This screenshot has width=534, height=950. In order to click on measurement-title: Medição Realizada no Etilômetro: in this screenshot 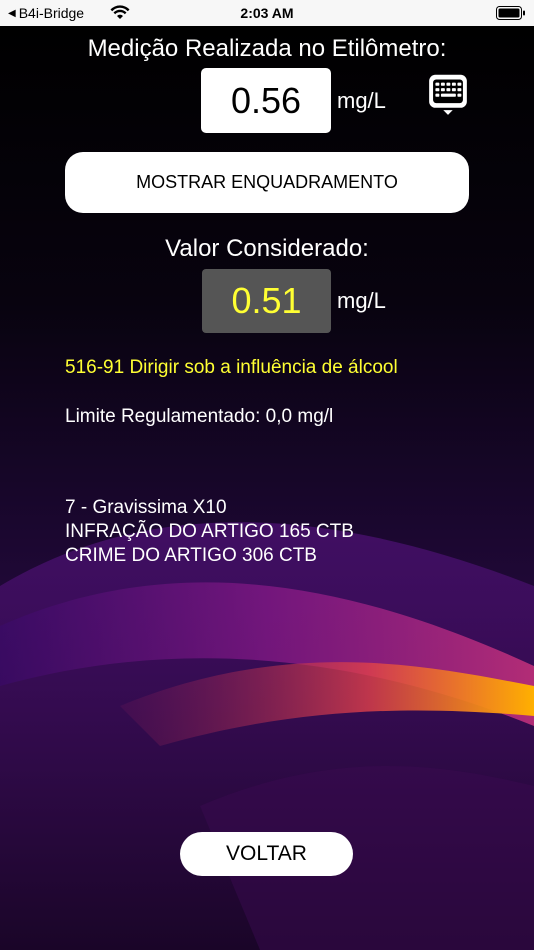, I will do `click(267, 48)`.